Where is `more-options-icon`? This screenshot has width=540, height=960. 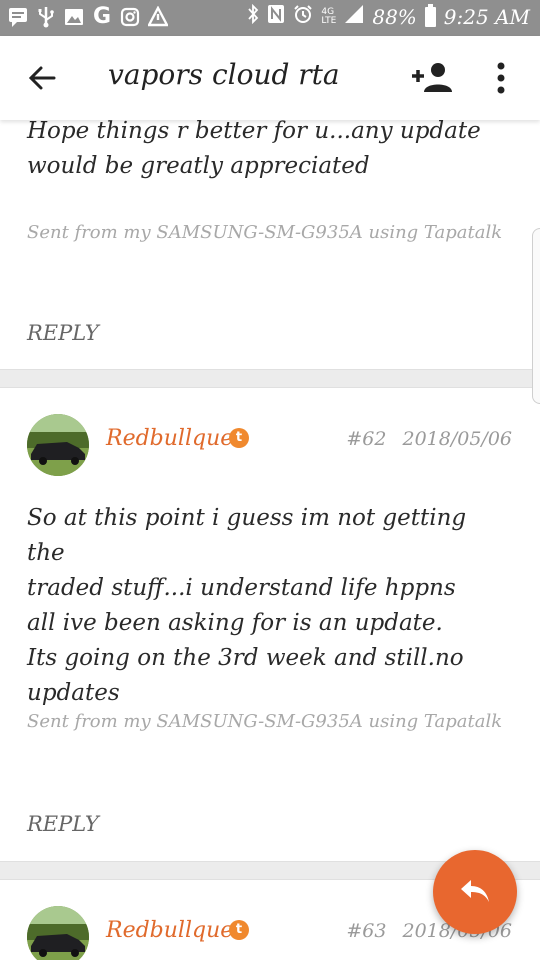 more-options-icon is located at coordinates (501, 78).